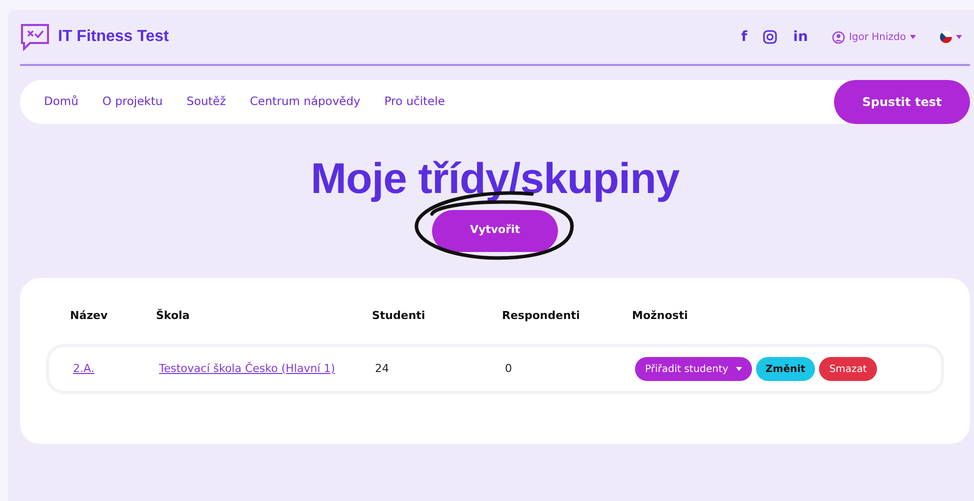  Describe the element at coordinates (382, 368) in the screenshot. I see `table-cell-text: 24` at that location.